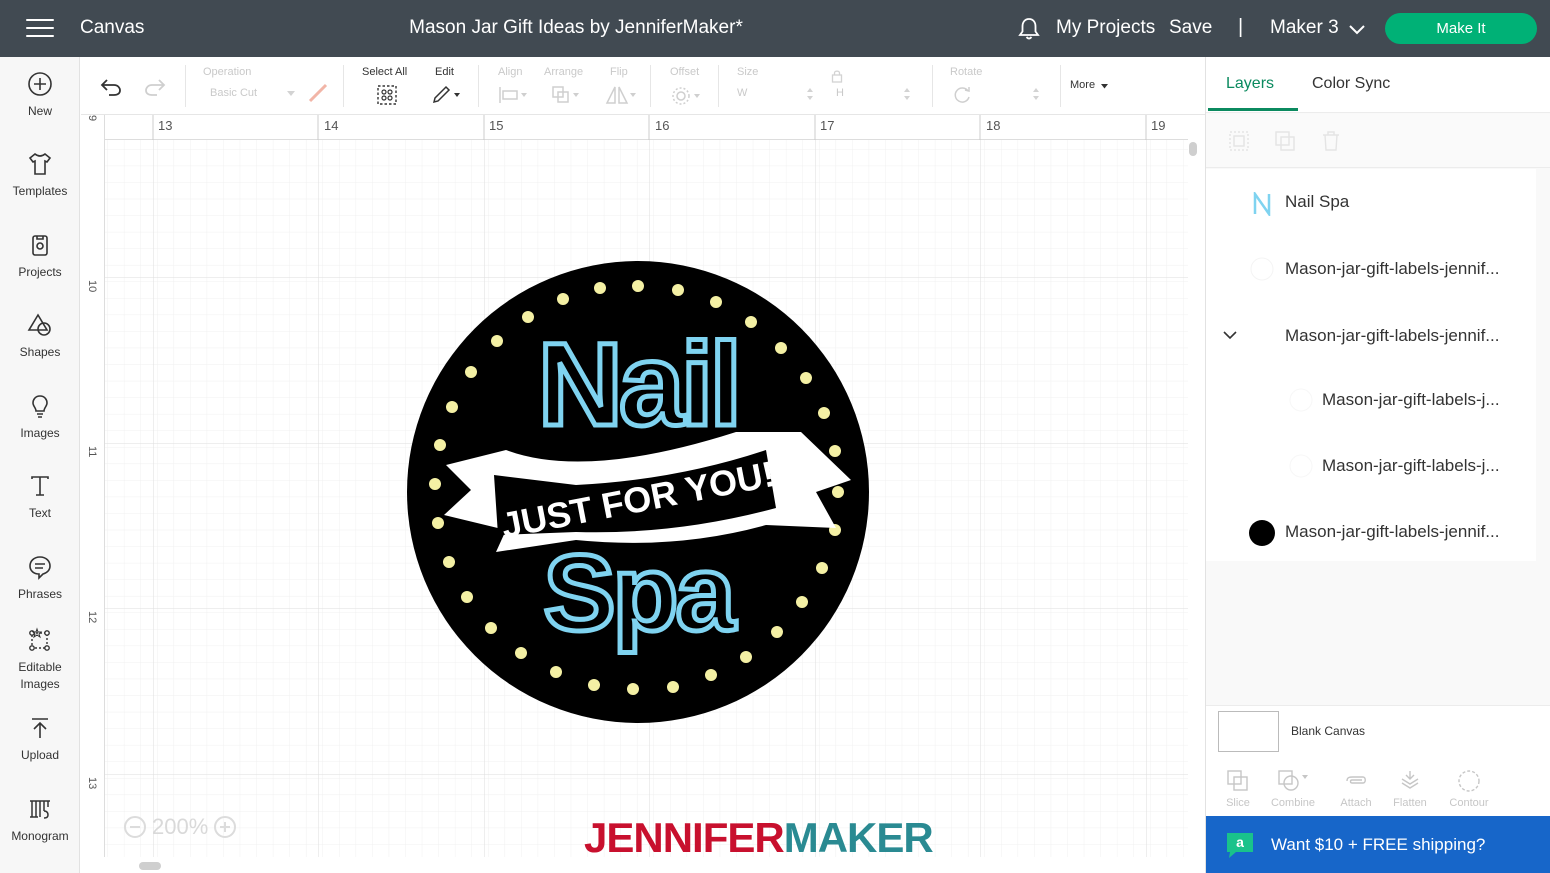  What do you see at coordinates (621, 95) in the screenshot?
I see `flip-icon` at bounding box center [621, 95].